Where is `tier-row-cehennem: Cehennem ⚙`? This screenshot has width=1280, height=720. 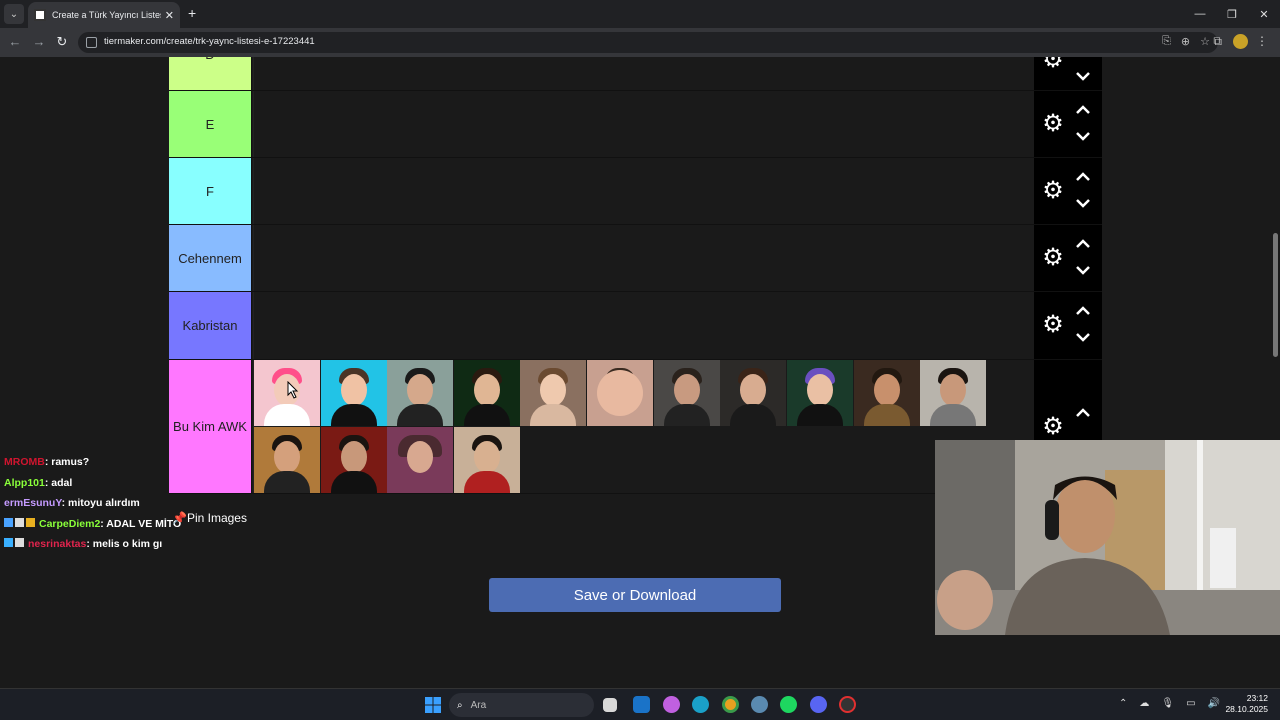 tier-row-cehennem: Cehennem ⚙ is located at coordinates (635, 258).